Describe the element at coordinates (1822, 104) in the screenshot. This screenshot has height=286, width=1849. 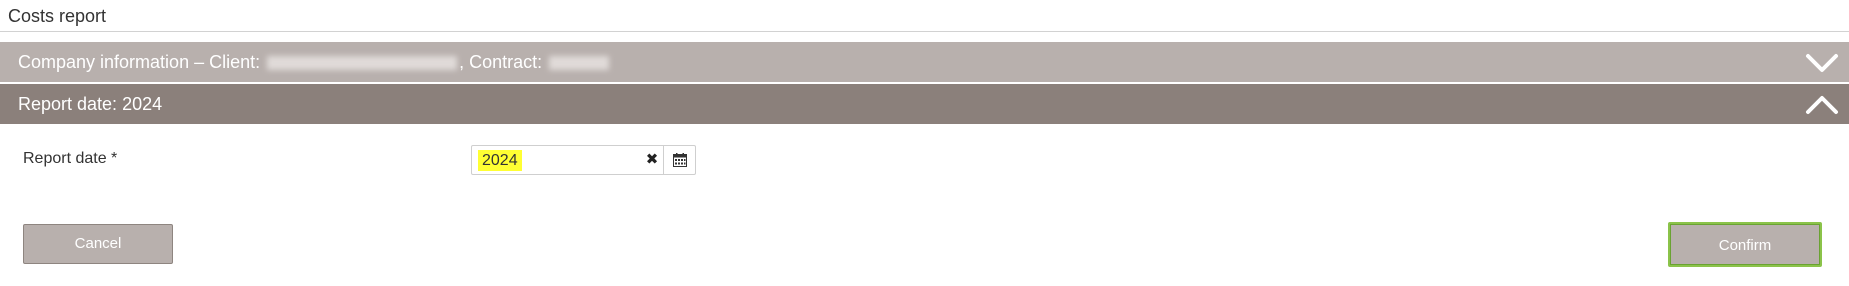
I see `chevron-up-icon` at that location.